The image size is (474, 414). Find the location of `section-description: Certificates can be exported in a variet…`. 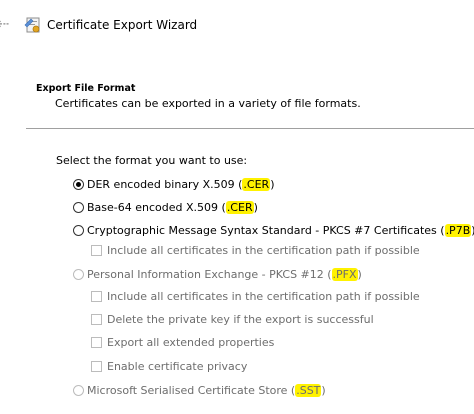

section-description: Certificates can be exported in a variet… is located at coordinates (208, 103).